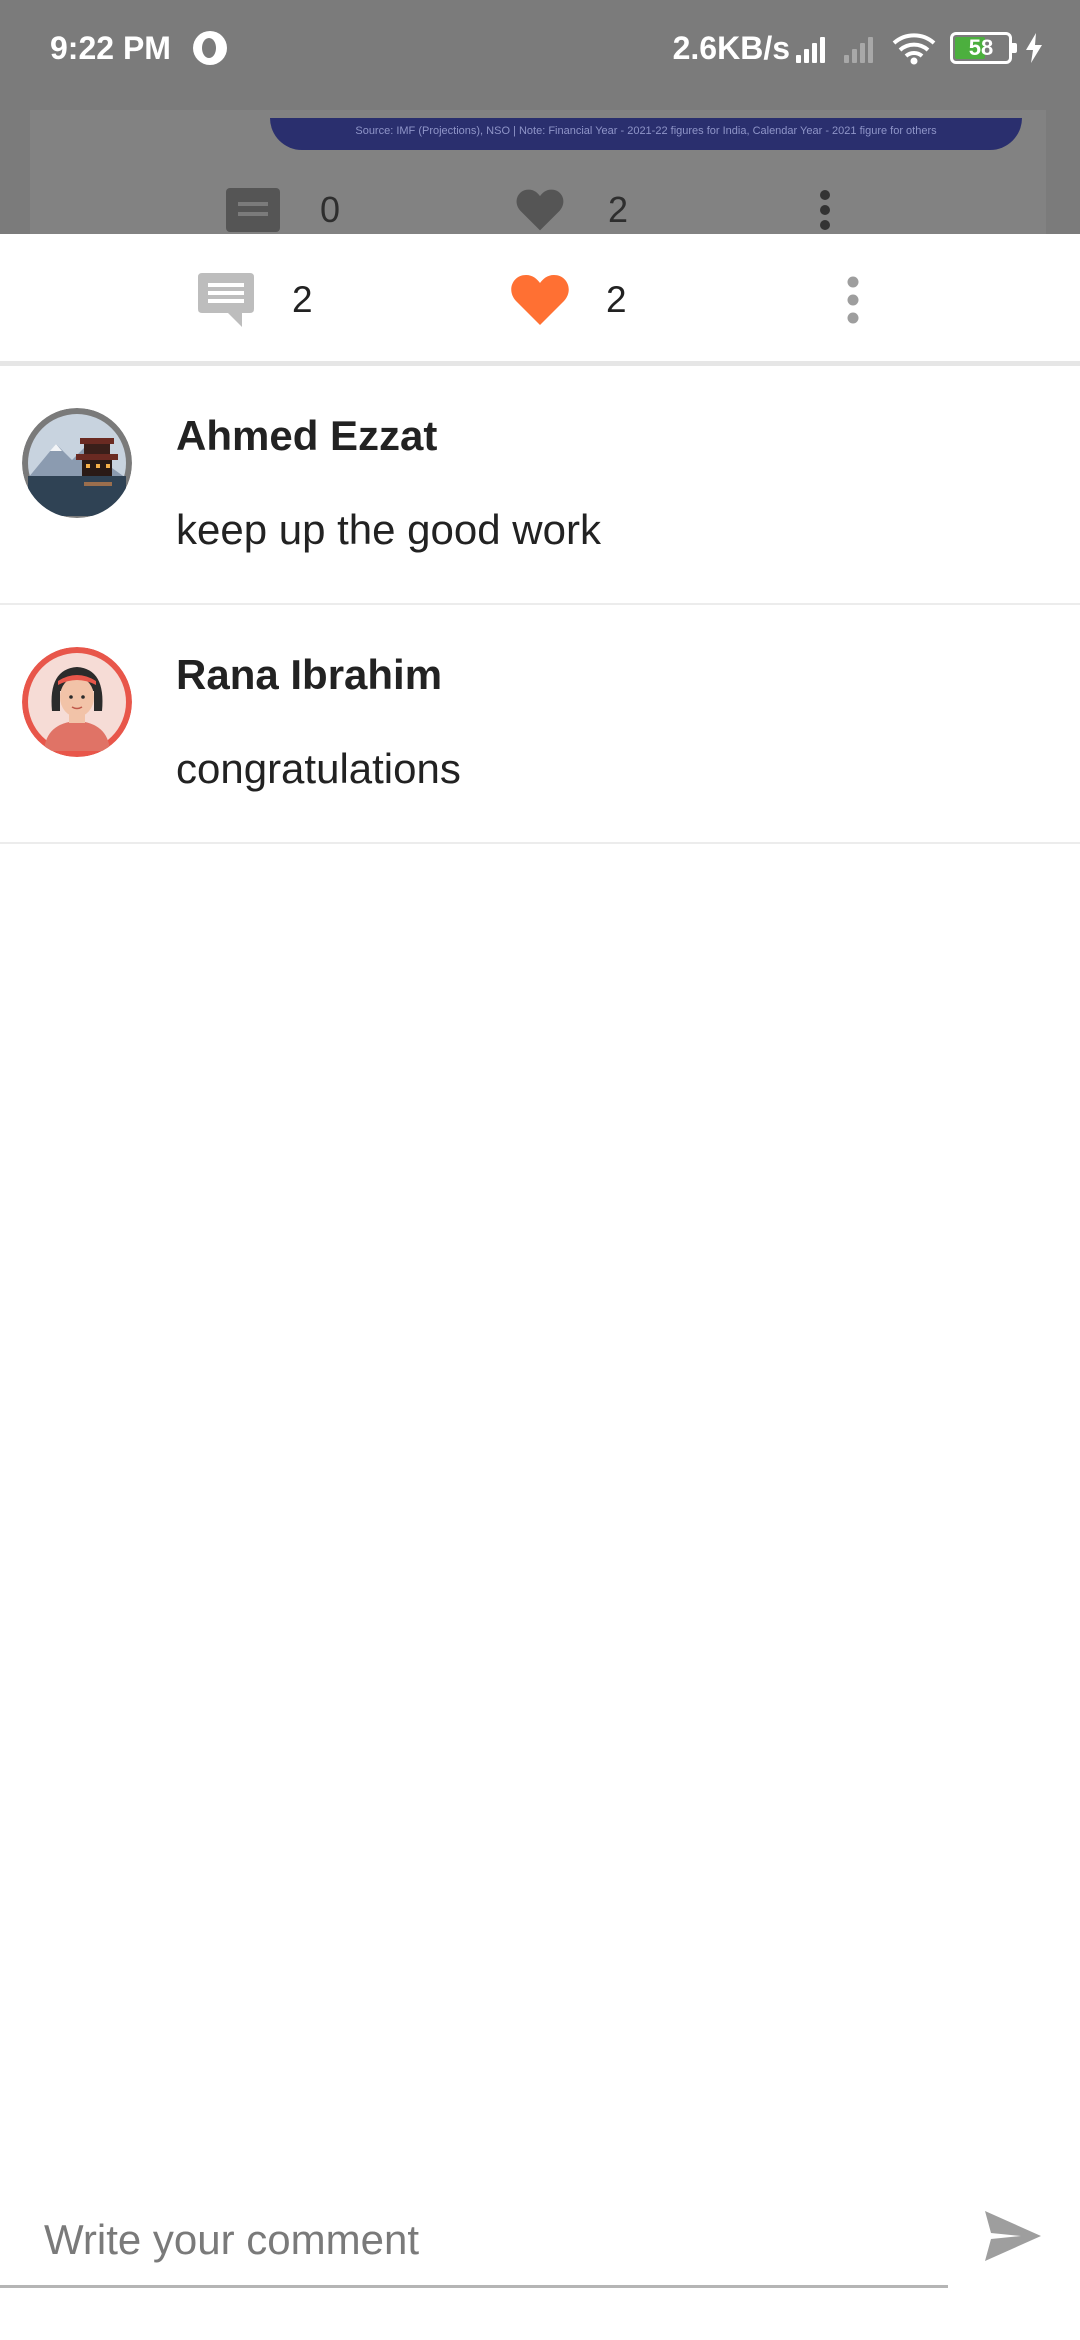  Describe the element at coordinates (255, 300) in the screenshot. I see `comments-button: 2` at that location.